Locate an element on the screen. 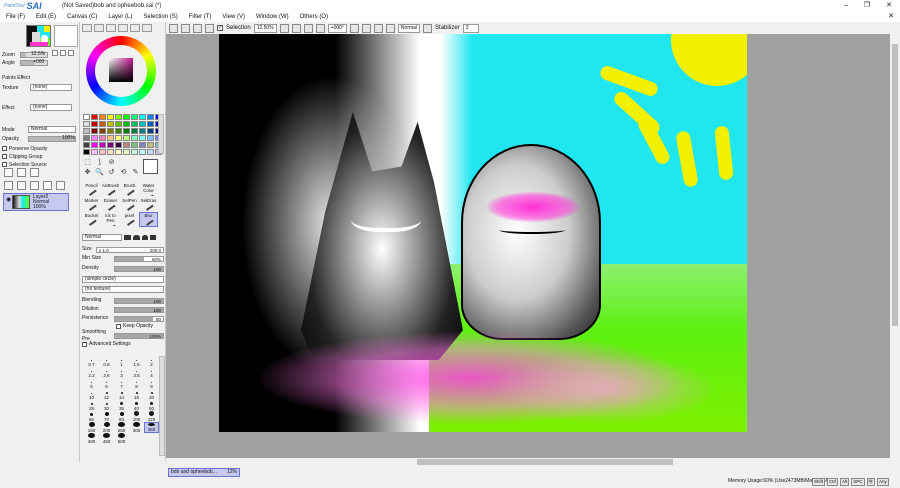 This screenshot has height=488, width=900. presets-scrollbar is located at coordinates (162, 406).